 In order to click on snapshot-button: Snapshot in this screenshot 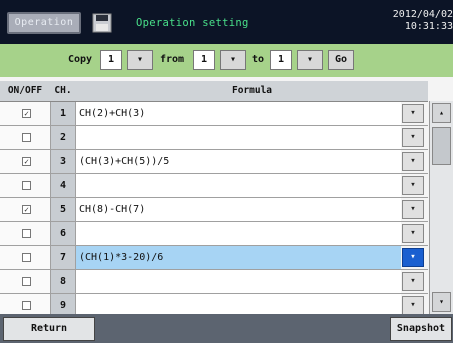, I will do `click(421, 329)`.